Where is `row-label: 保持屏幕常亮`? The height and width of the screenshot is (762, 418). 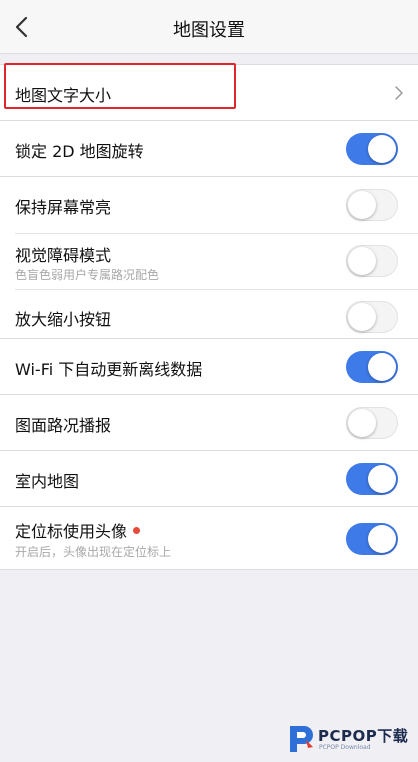 row-label: 保持屏幕常亮 is located at coordinates (63, 207).